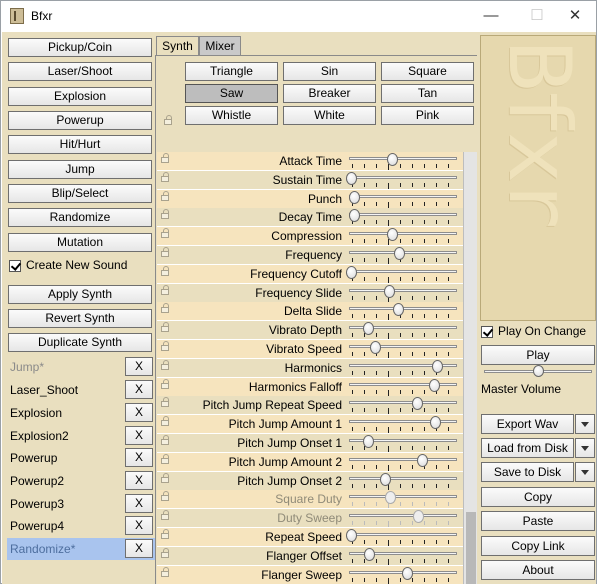 This screenshot has height=584, width=597. Describe the element at coordinates (427, 93) in the screenshot. I see `waveform-tan-button: Tan` at that location.